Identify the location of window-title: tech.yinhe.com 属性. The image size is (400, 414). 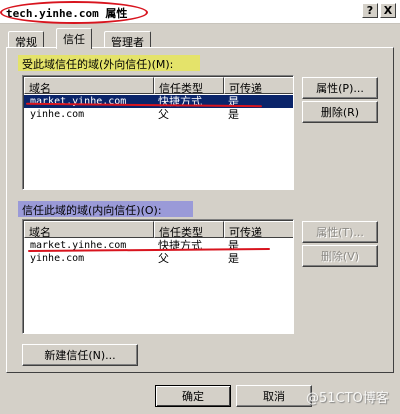
(67, 13).